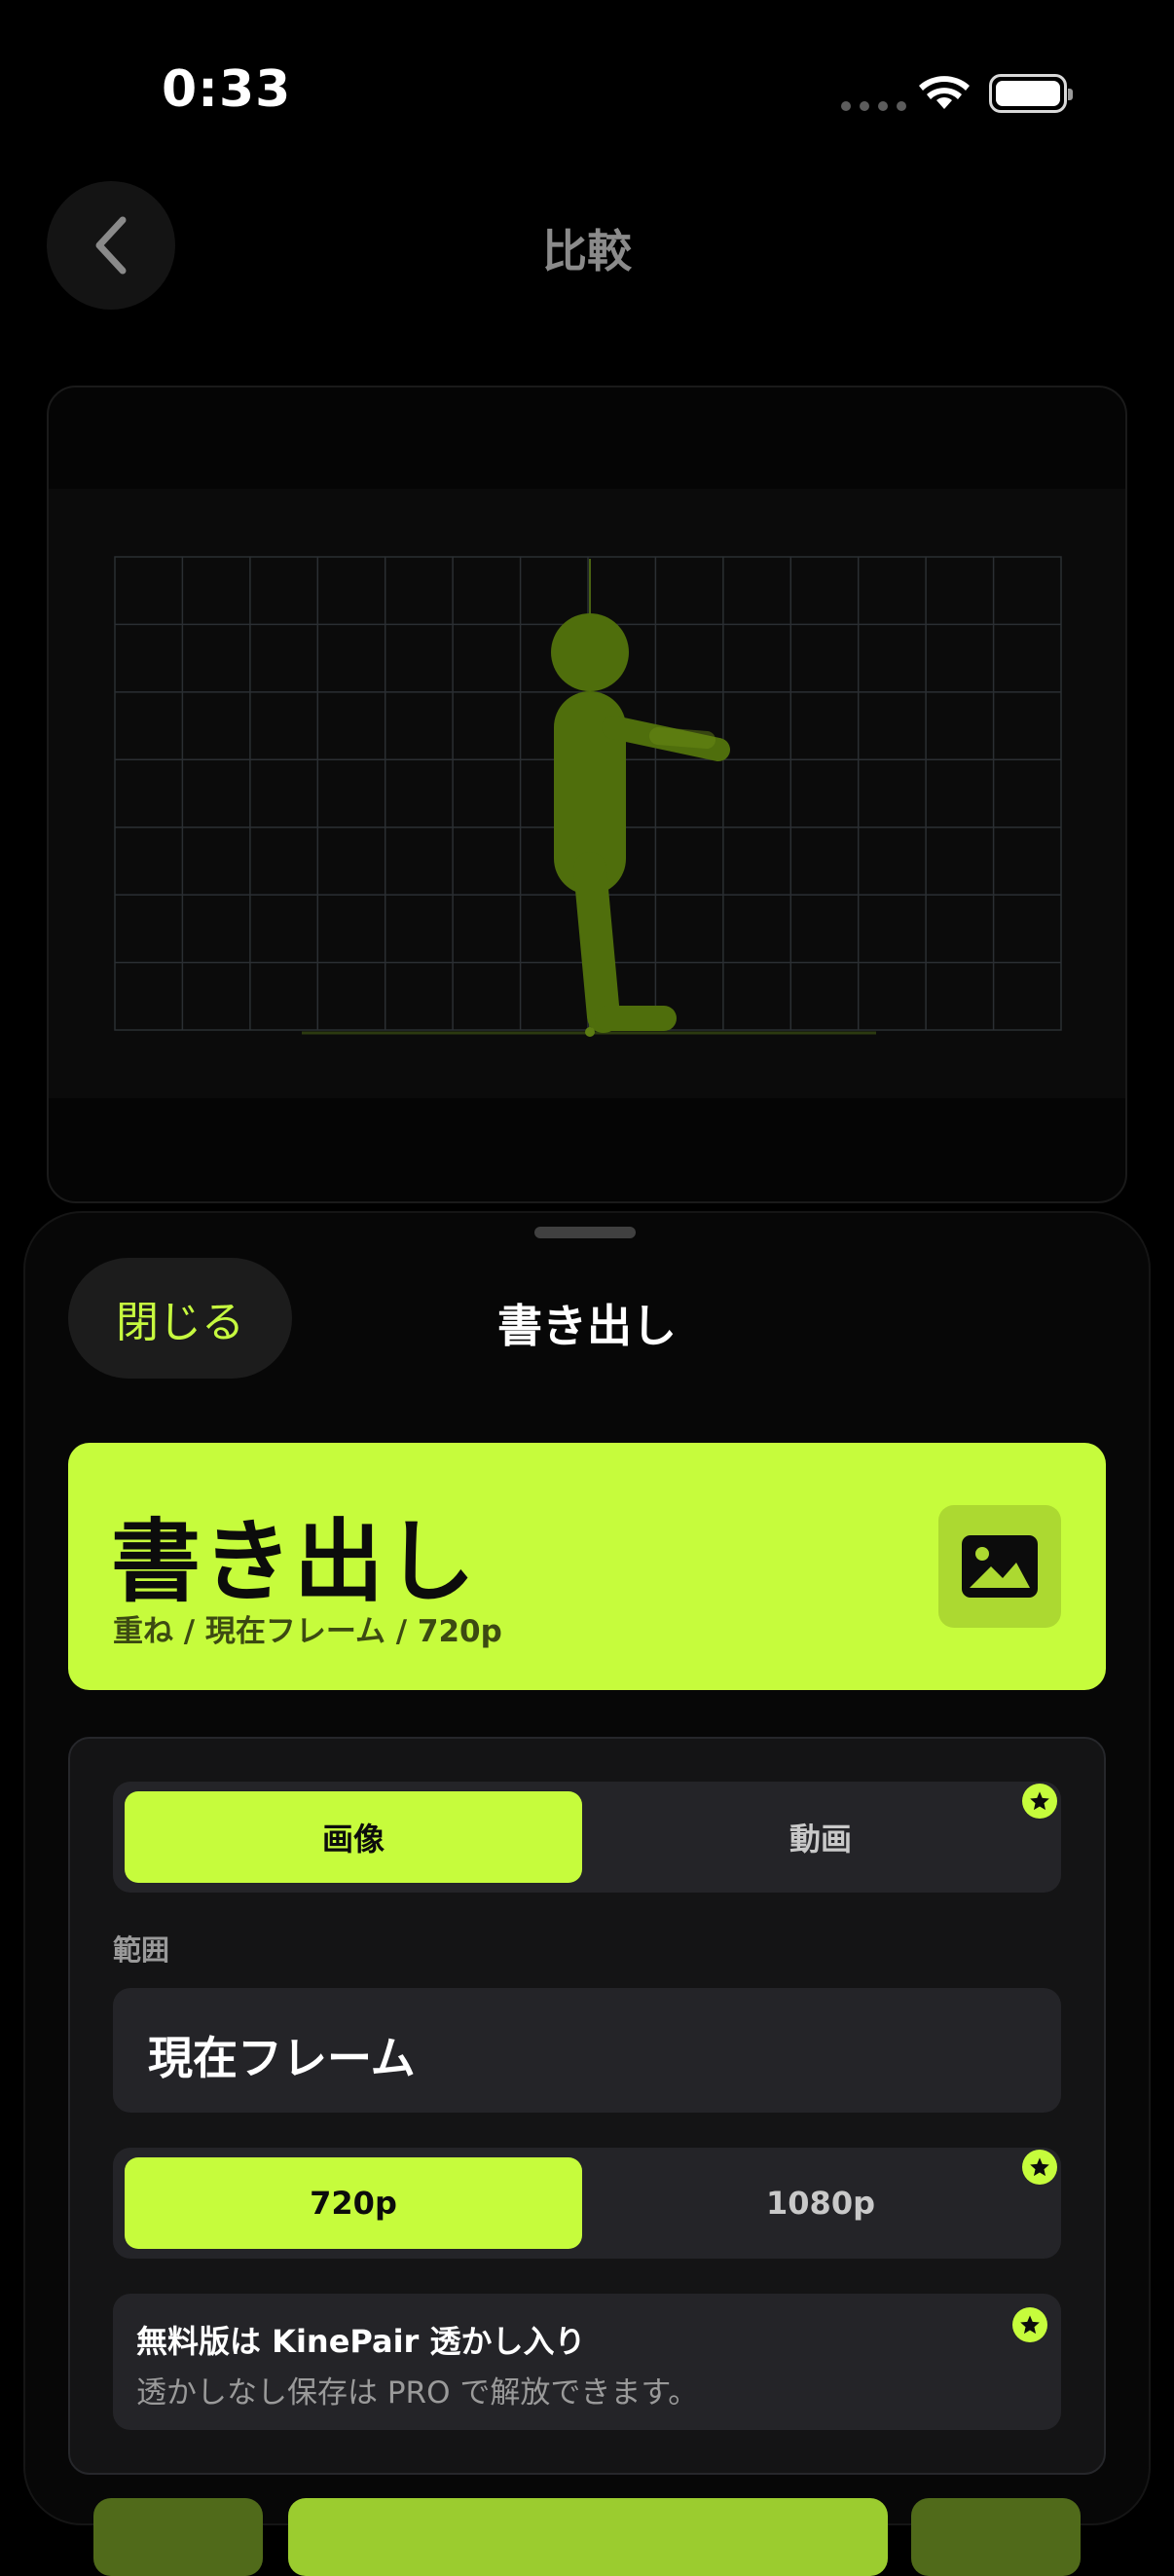 This screenshot has height=2576, width=1174. Describe the element at coordinates (178, 2537) in the screenshot. I see `background-button-left` at that location.